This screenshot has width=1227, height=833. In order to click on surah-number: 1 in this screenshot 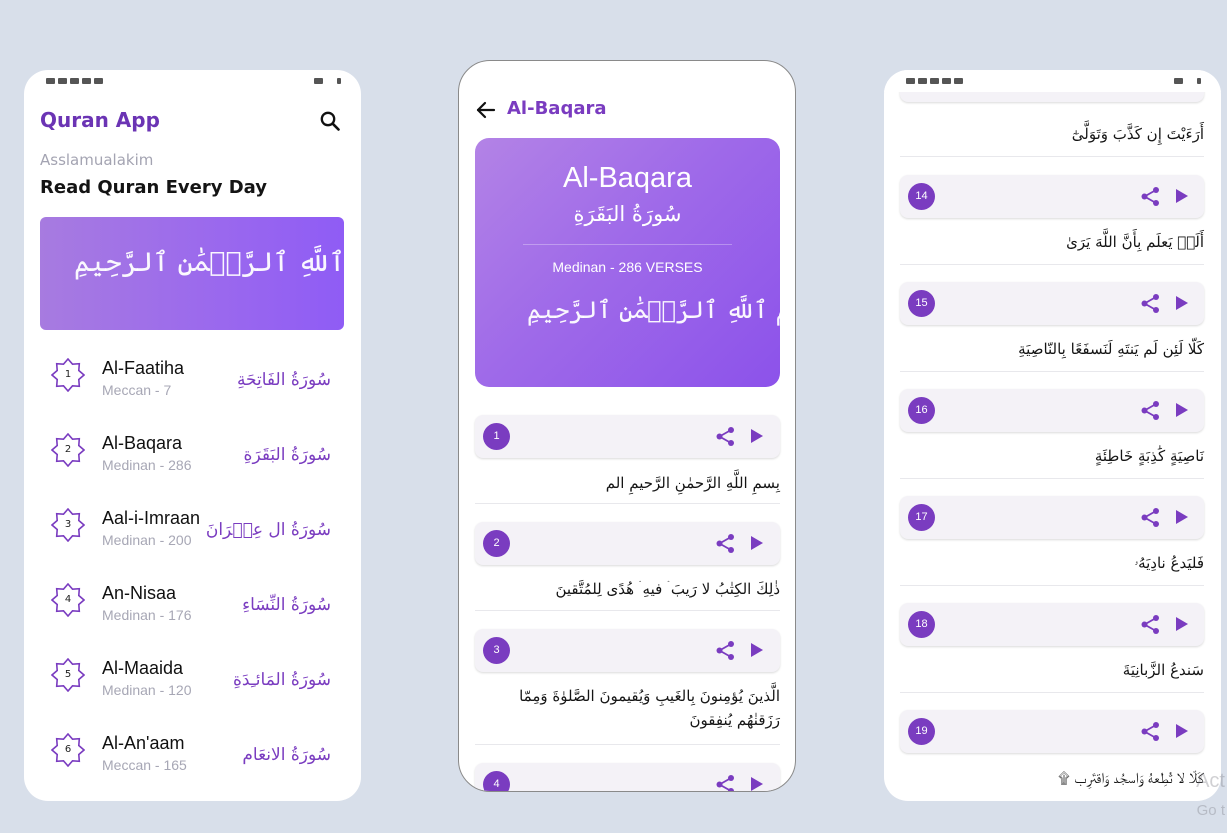, I will do `click(68, 374)`.